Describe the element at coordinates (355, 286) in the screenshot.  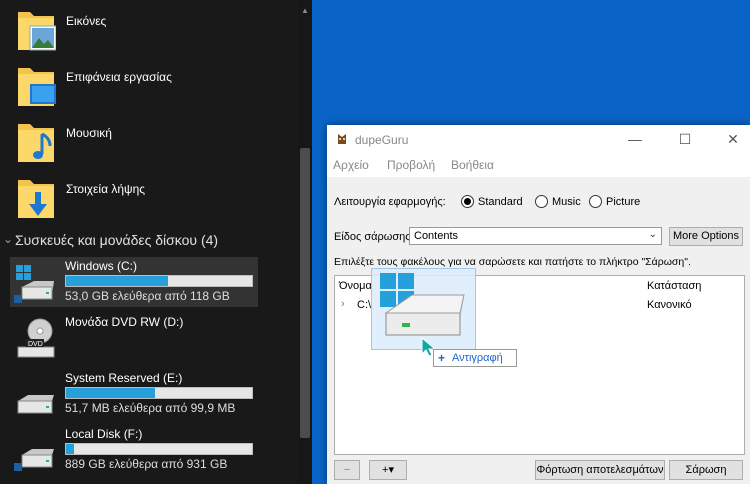
I see `column-header-name: Όνομα` at that location.